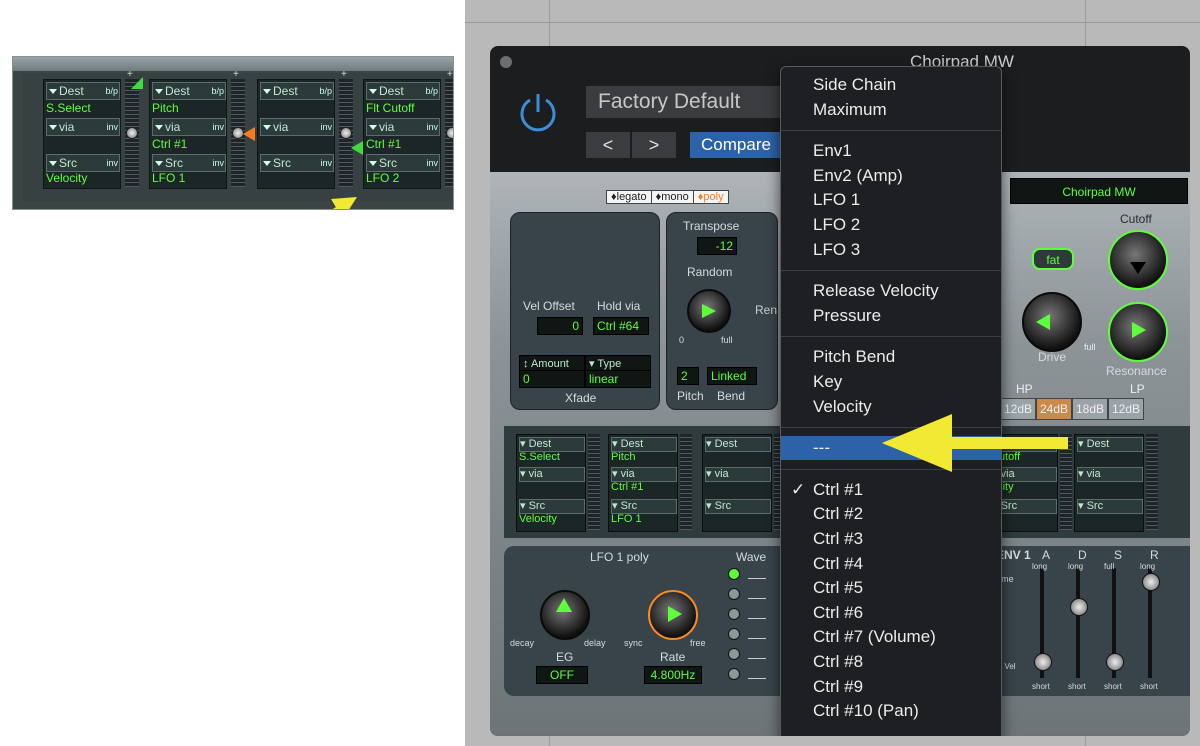 The width and height of the screenshot is (1200, 746). Describe the element at coordinates (538, 112) in the screenshot. I see `power-icon` at that location.